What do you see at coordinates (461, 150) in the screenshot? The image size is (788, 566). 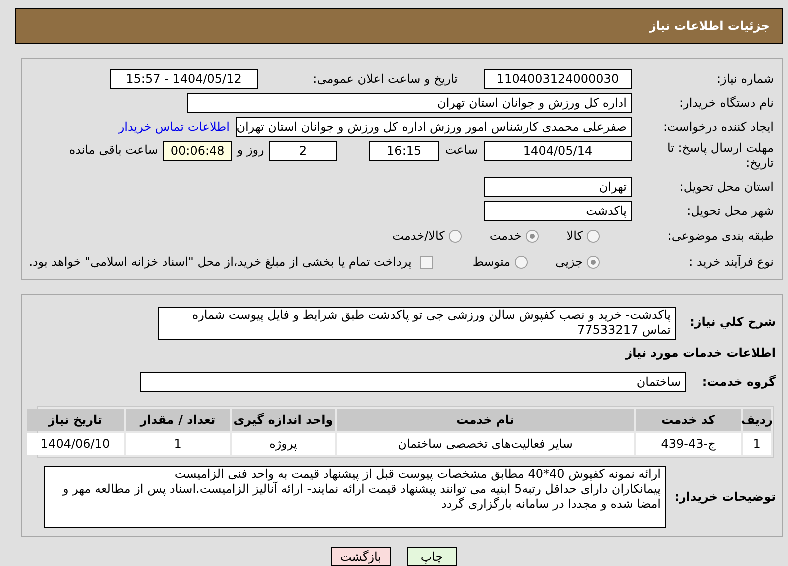 I see `time-label: ساعت` at bounding box center [461, 150].